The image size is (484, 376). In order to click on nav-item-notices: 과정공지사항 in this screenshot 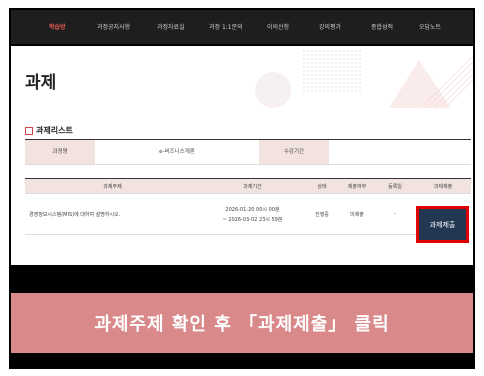, I will do `click(113, 26)`.